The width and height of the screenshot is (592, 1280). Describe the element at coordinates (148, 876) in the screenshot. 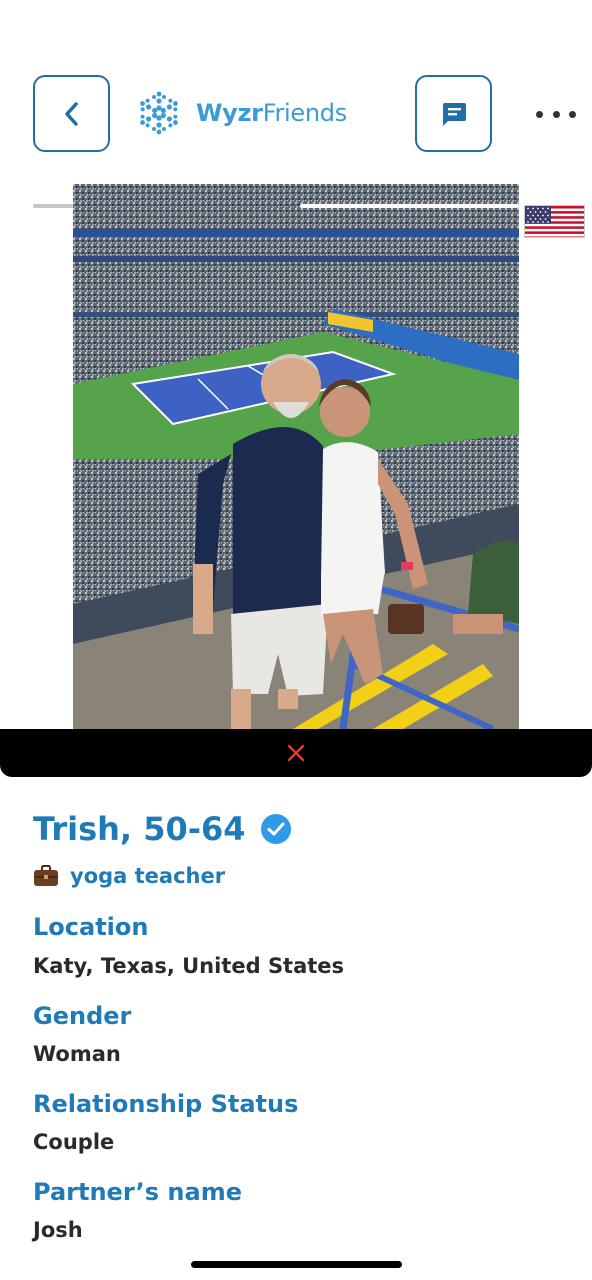

I see `occupation-text: yoga teacher` at that location.